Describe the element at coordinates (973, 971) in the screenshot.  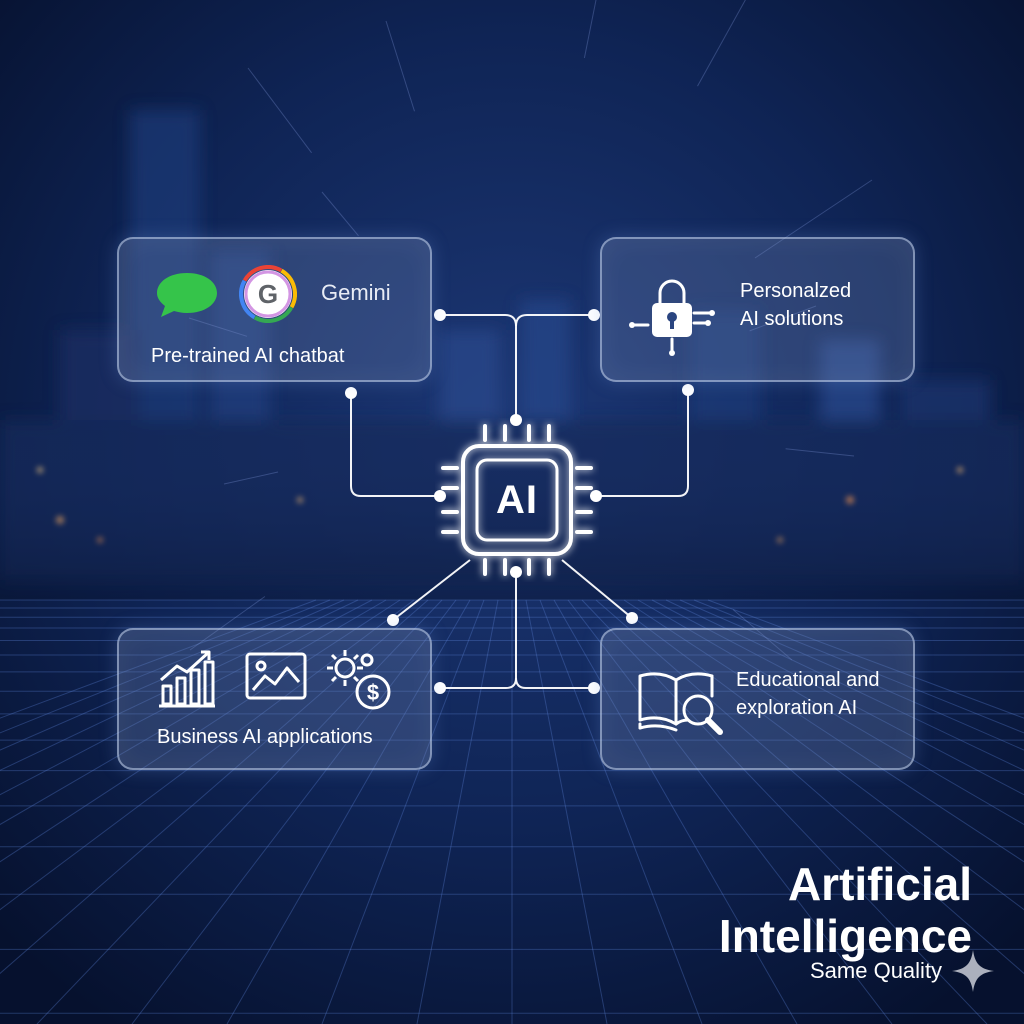
I see `sparkle-icon` at that location.